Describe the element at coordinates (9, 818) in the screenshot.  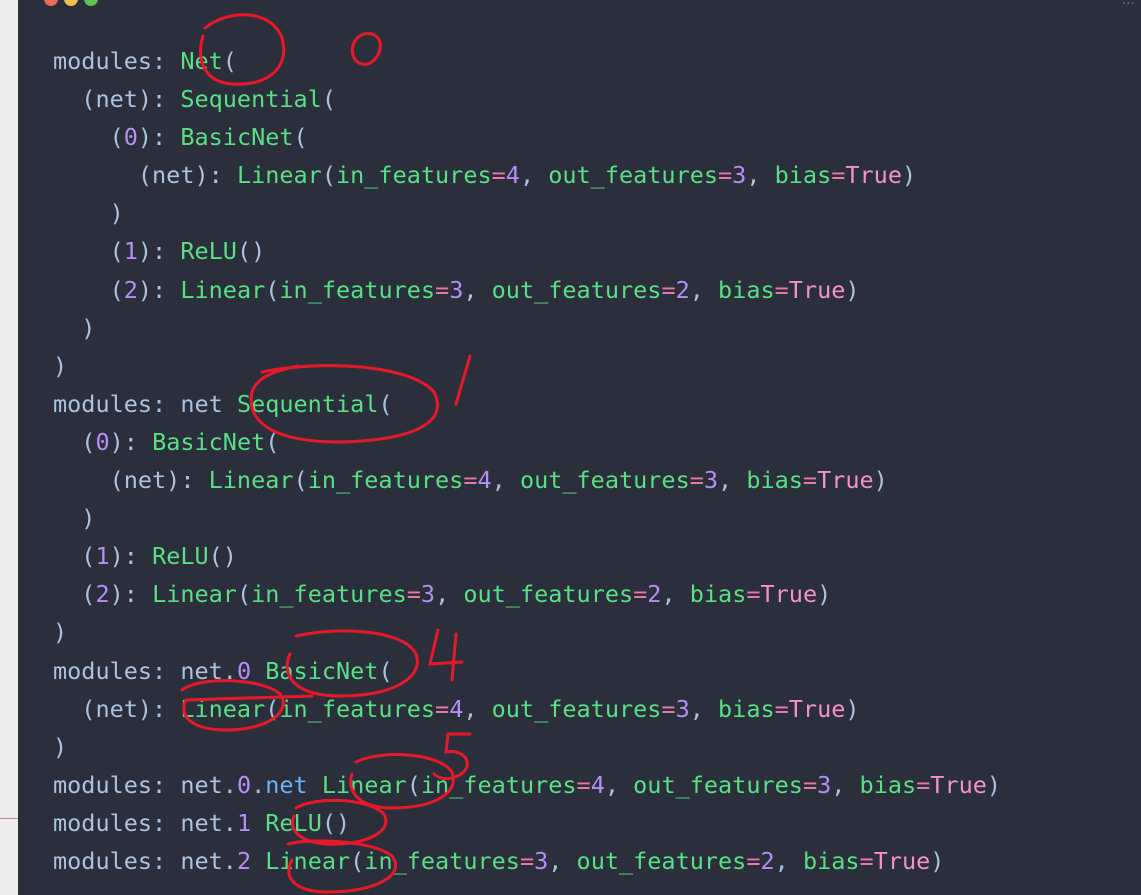
I see `edge-mark` at that location.